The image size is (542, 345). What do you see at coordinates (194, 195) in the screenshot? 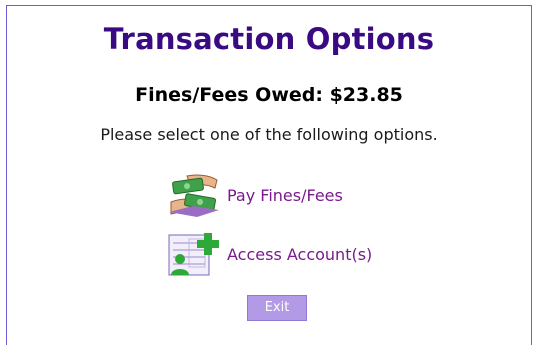
I see `money-hands-icon` at bounding box center [194, 195].